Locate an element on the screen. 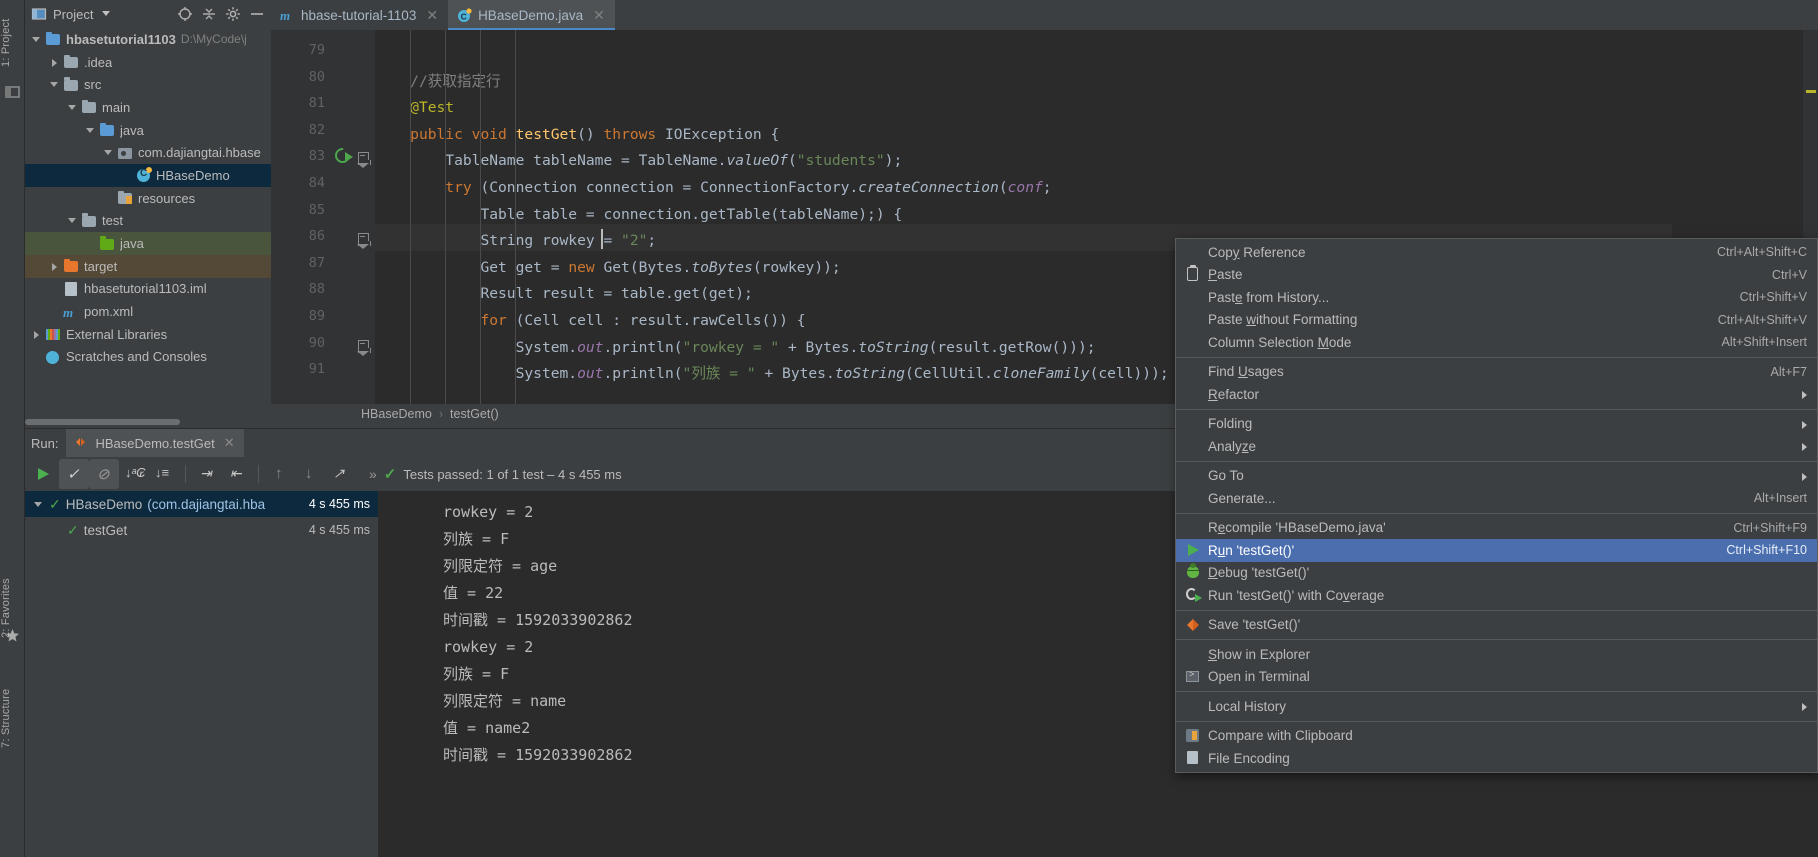  menu-item-paste: Paste Ctrl+V is located at coordinates (1496, 275).